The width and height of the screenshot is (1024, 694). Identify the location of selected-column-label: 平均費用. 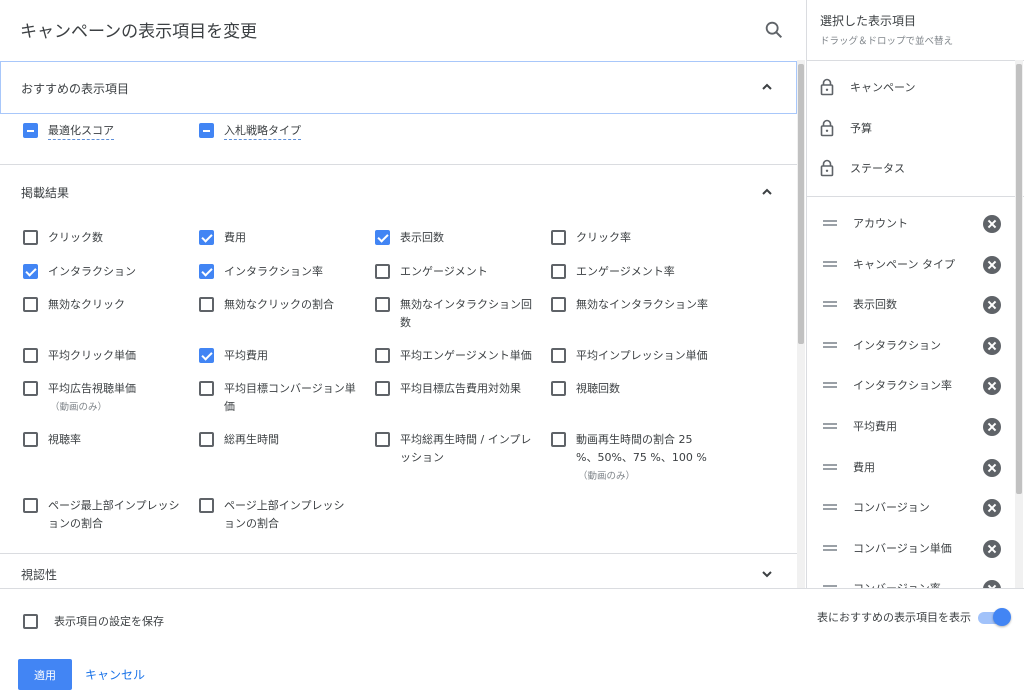
(875, 426).